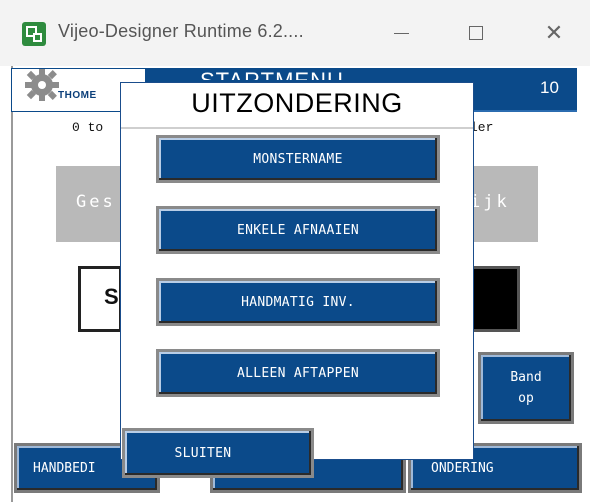 This screenshot has height=502, width=590. I want to click on black-indicator-box, so click(495, 299).